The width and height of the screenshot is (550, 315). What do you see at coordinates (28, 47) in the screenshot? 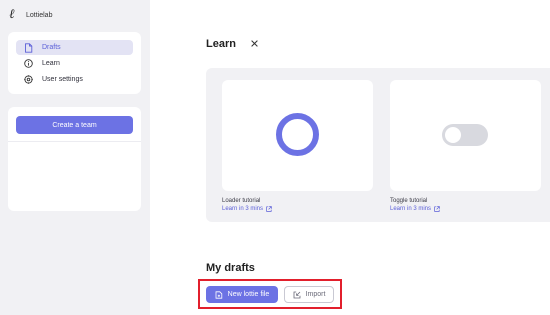
I see `file-icon` at bounding box center [28, 47].